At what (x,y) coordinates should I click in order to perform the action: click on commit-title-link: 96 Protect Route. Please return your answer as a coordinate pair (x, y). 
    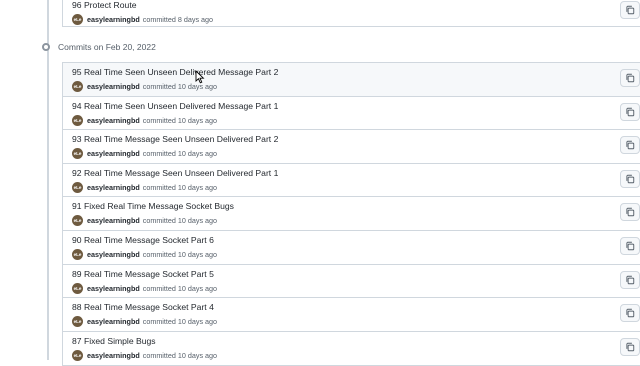
    Looking at the image, I should click on (104, 5).